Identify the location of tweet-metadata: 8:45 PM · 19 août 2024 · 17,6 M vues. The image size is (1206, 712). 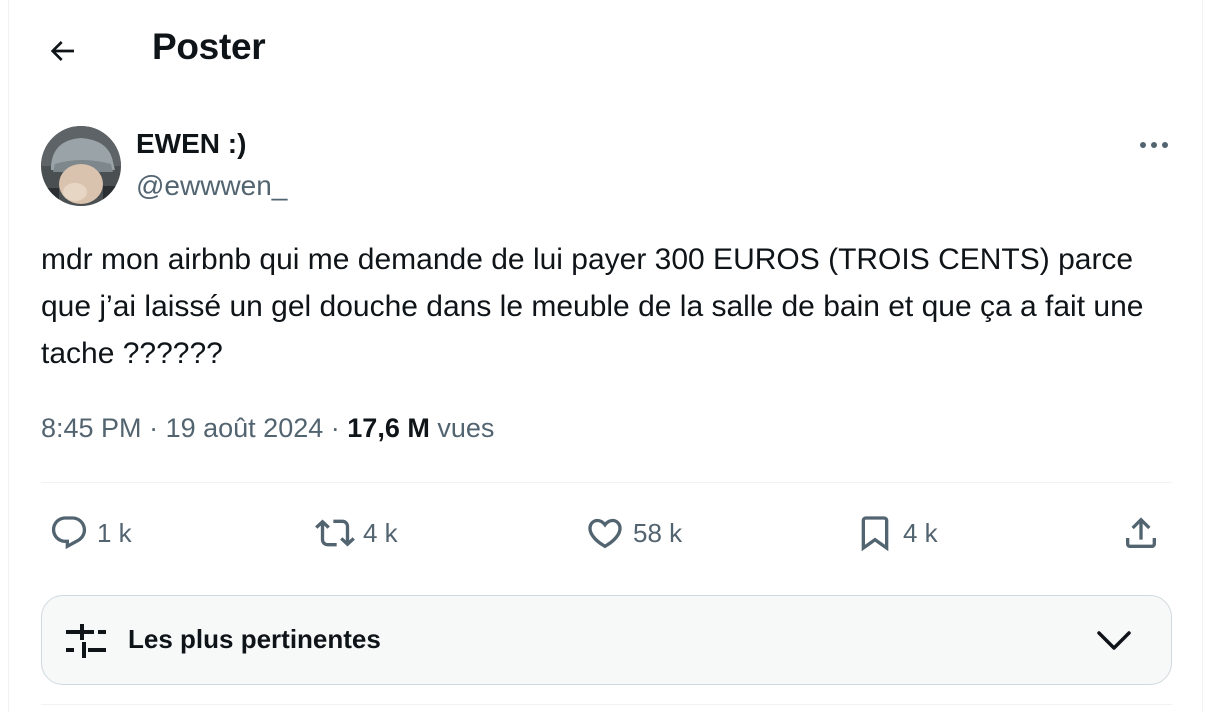
(267, 428).